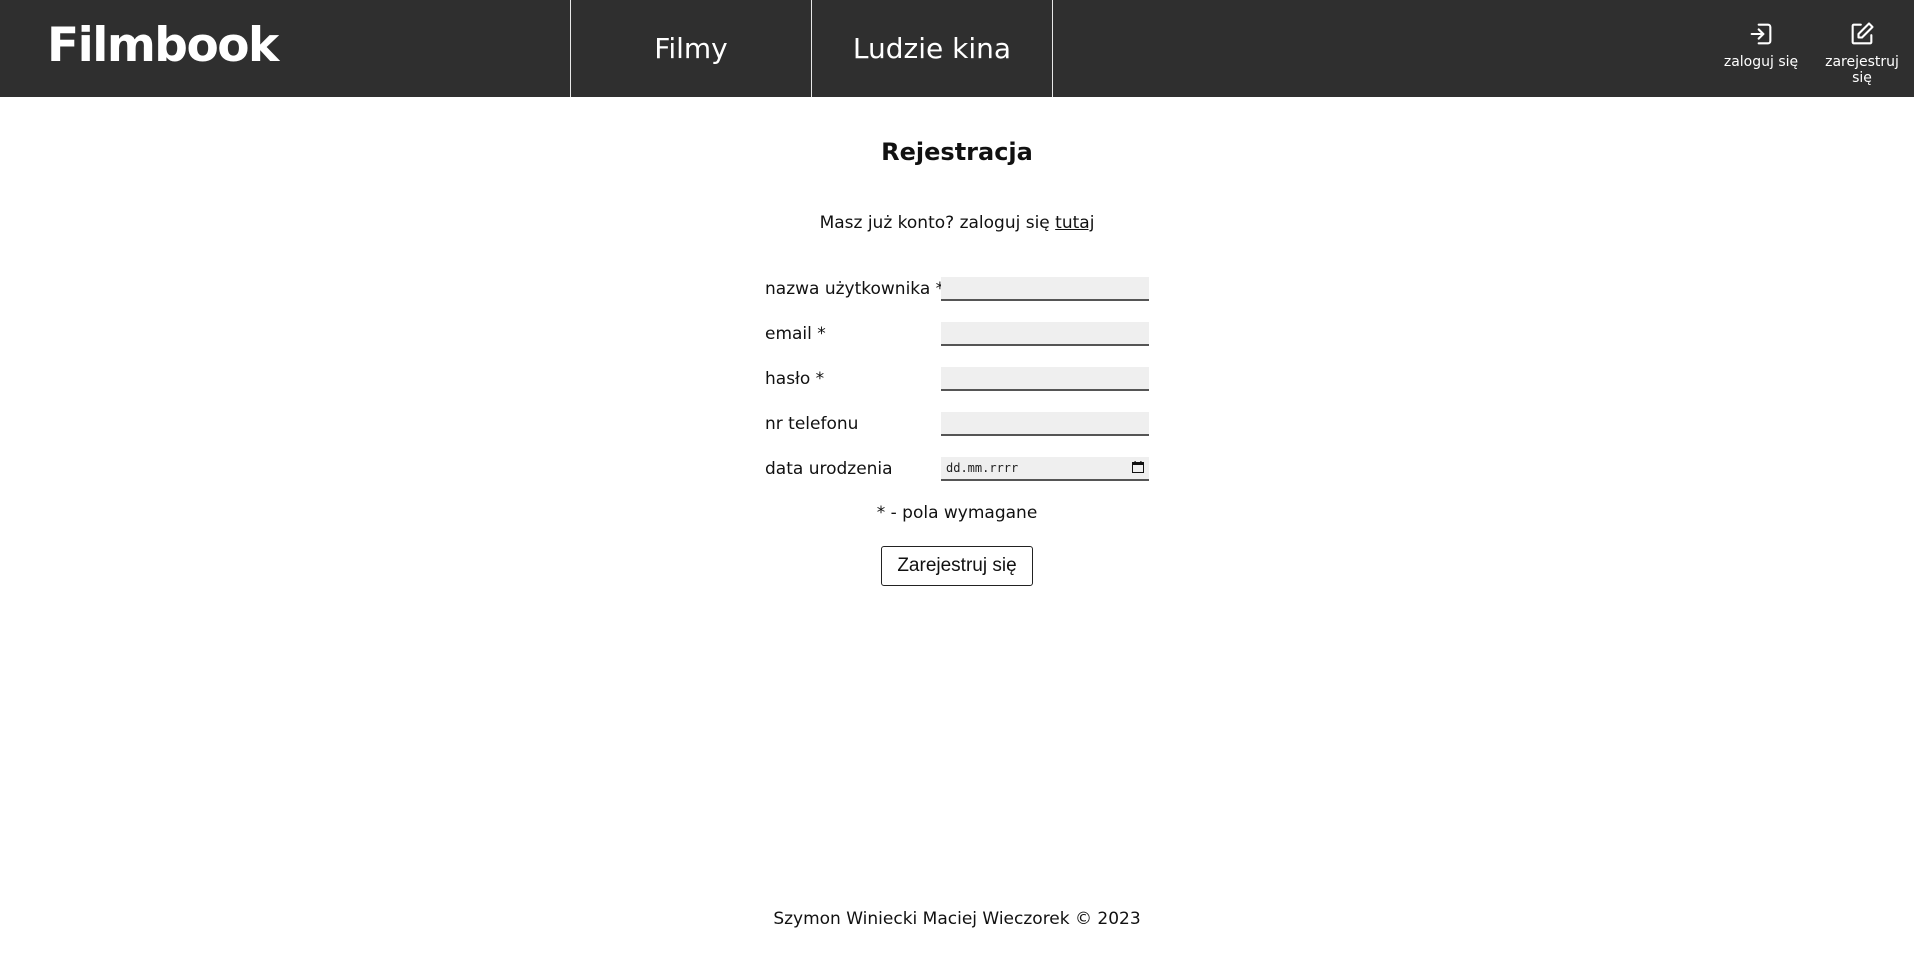 The height and width of the screenshot is (966, 1914). Describe the element at coordinates (829, 469) in the screenshot. I see `birthdate-label: data urodzenia` at that location.